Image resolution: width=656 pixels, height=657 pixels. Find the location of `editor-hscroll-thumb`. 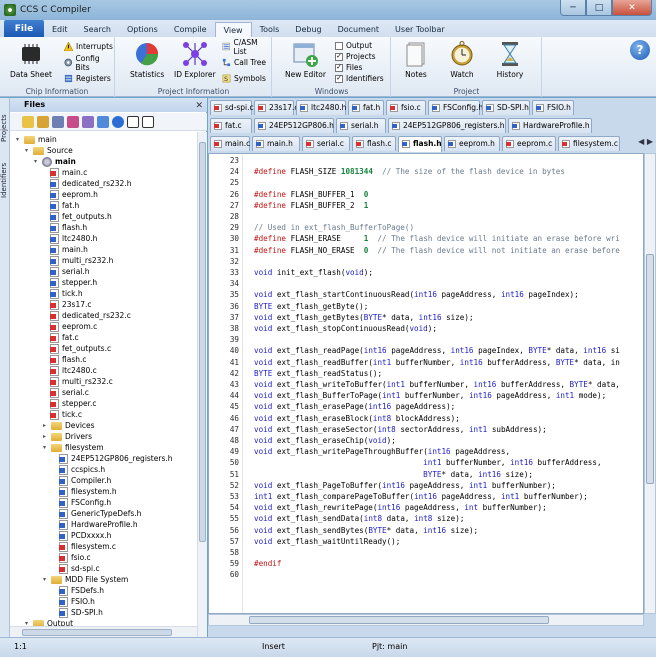

editor-hscroll-thumb is located at coordinates (399, 620).